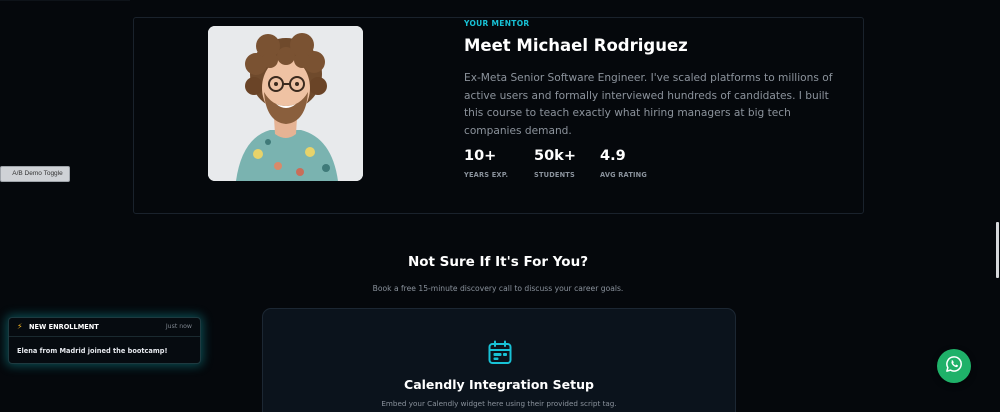  What do you see at coordinates (65, 0) in the screenshot?
I see `divider` at bounding box center [65, 0].